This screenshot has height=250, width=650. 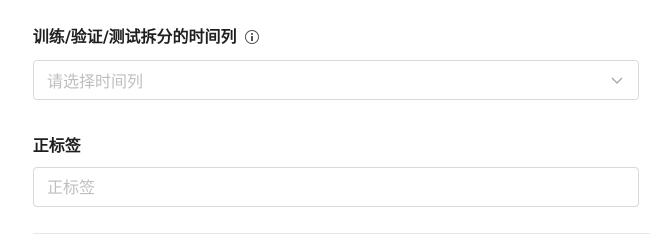 I want to click on positive-label-input, so click(x=335, y=187).